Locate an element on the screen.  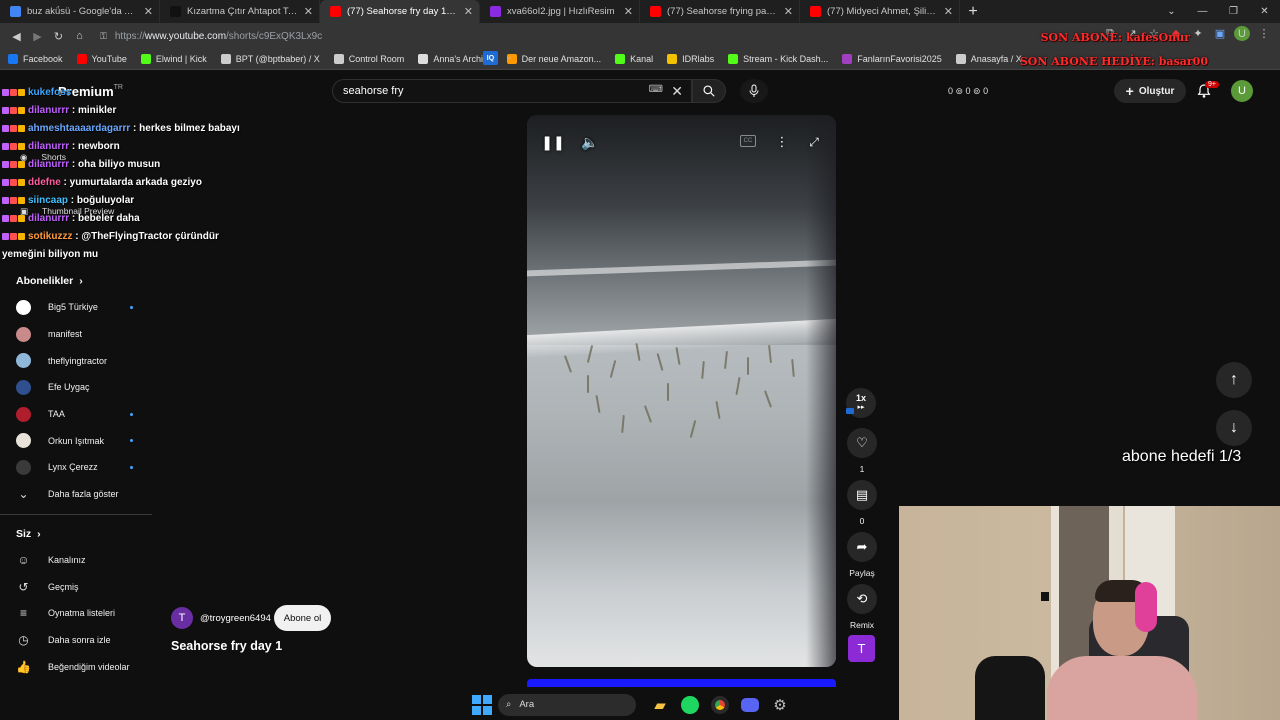
like-action: ♡ 1 is located at coordinates (862, 451).